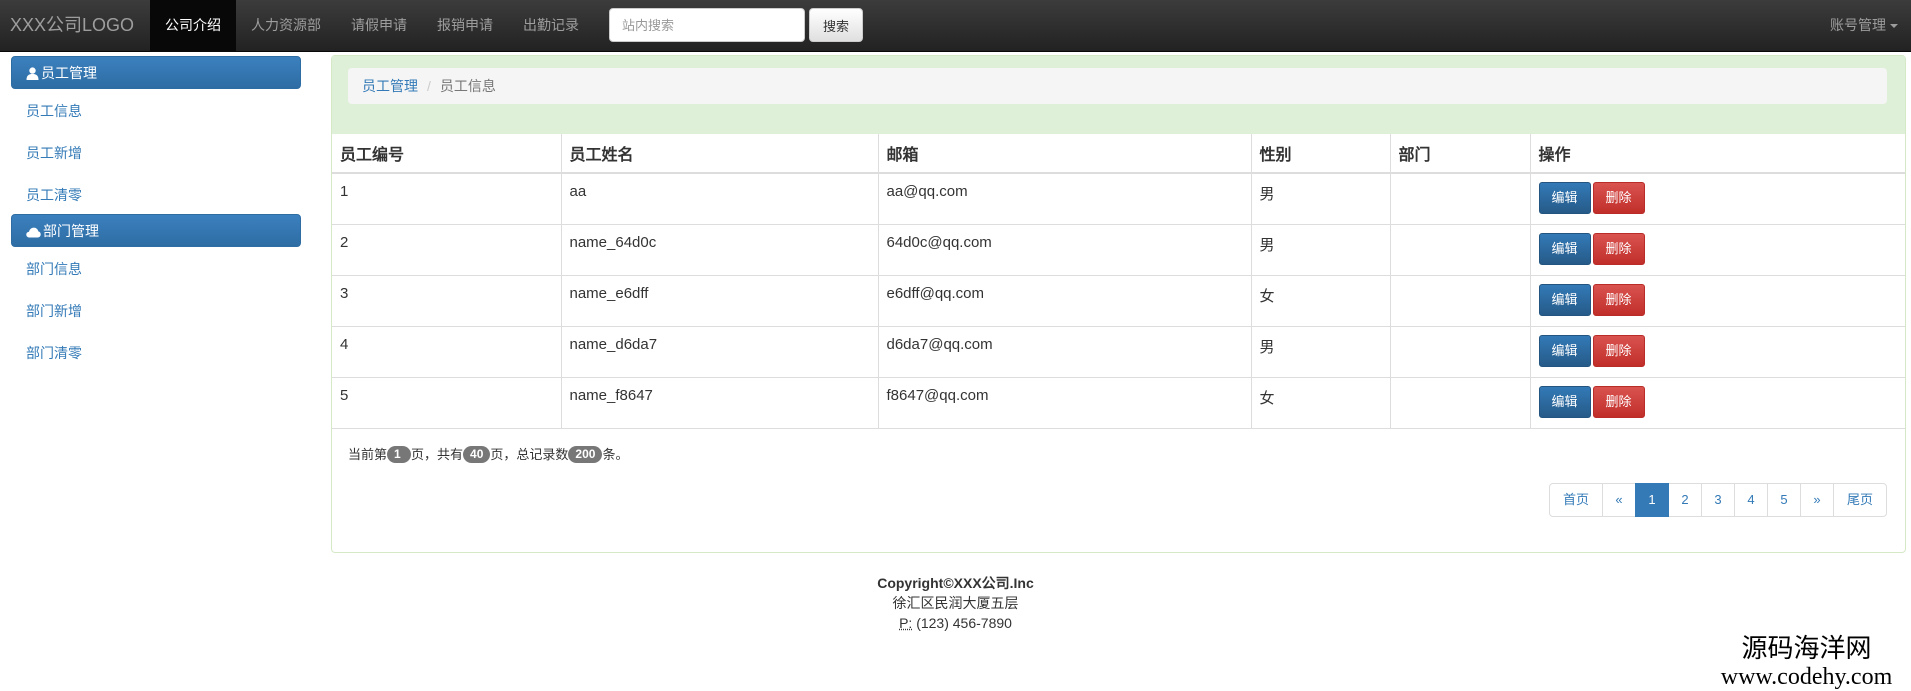 The image size is (1911, 691). Describe the element at coordinates (1817, 500) in the screenshot. I see `pagination-next: »` at that location.